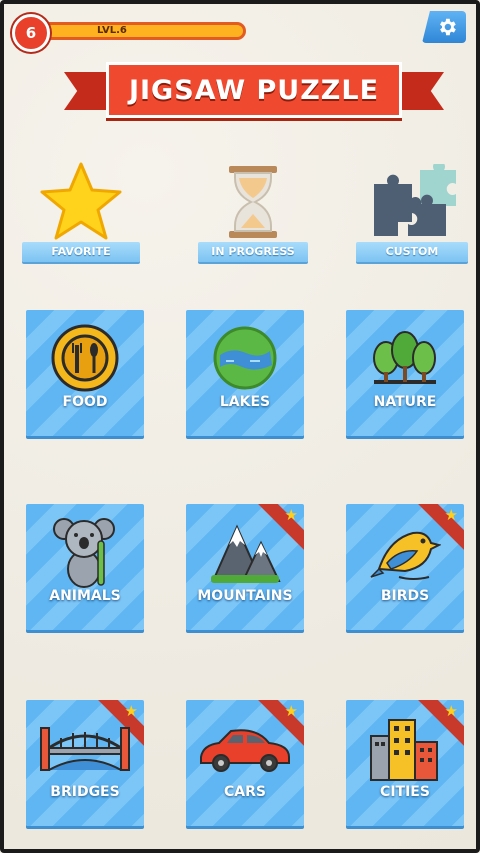 The image size is (480, 853). I want to click on category-label: ANIMALS, so click(85, 596).